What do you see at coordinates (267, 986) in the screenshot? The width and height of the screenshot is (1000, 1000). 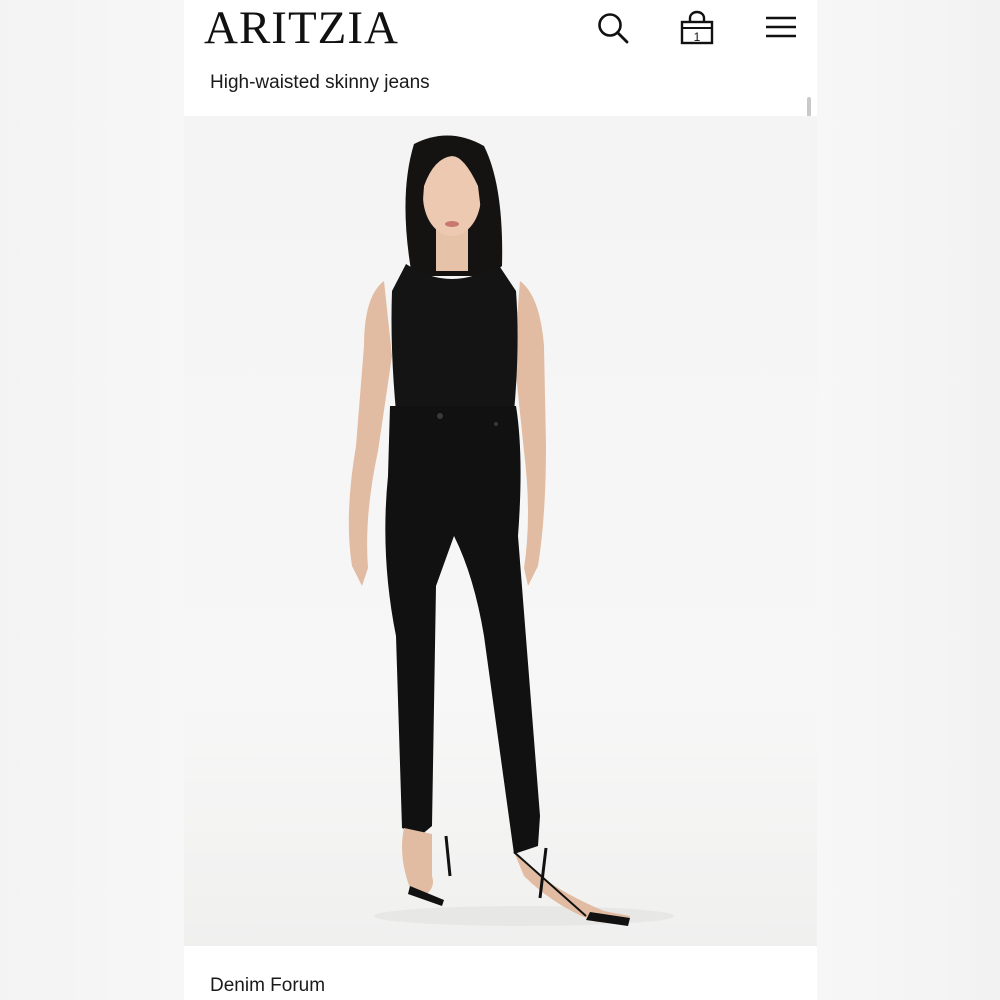 I see `brand-collection-label: Denim Forum` at bounding box center [267, 986].